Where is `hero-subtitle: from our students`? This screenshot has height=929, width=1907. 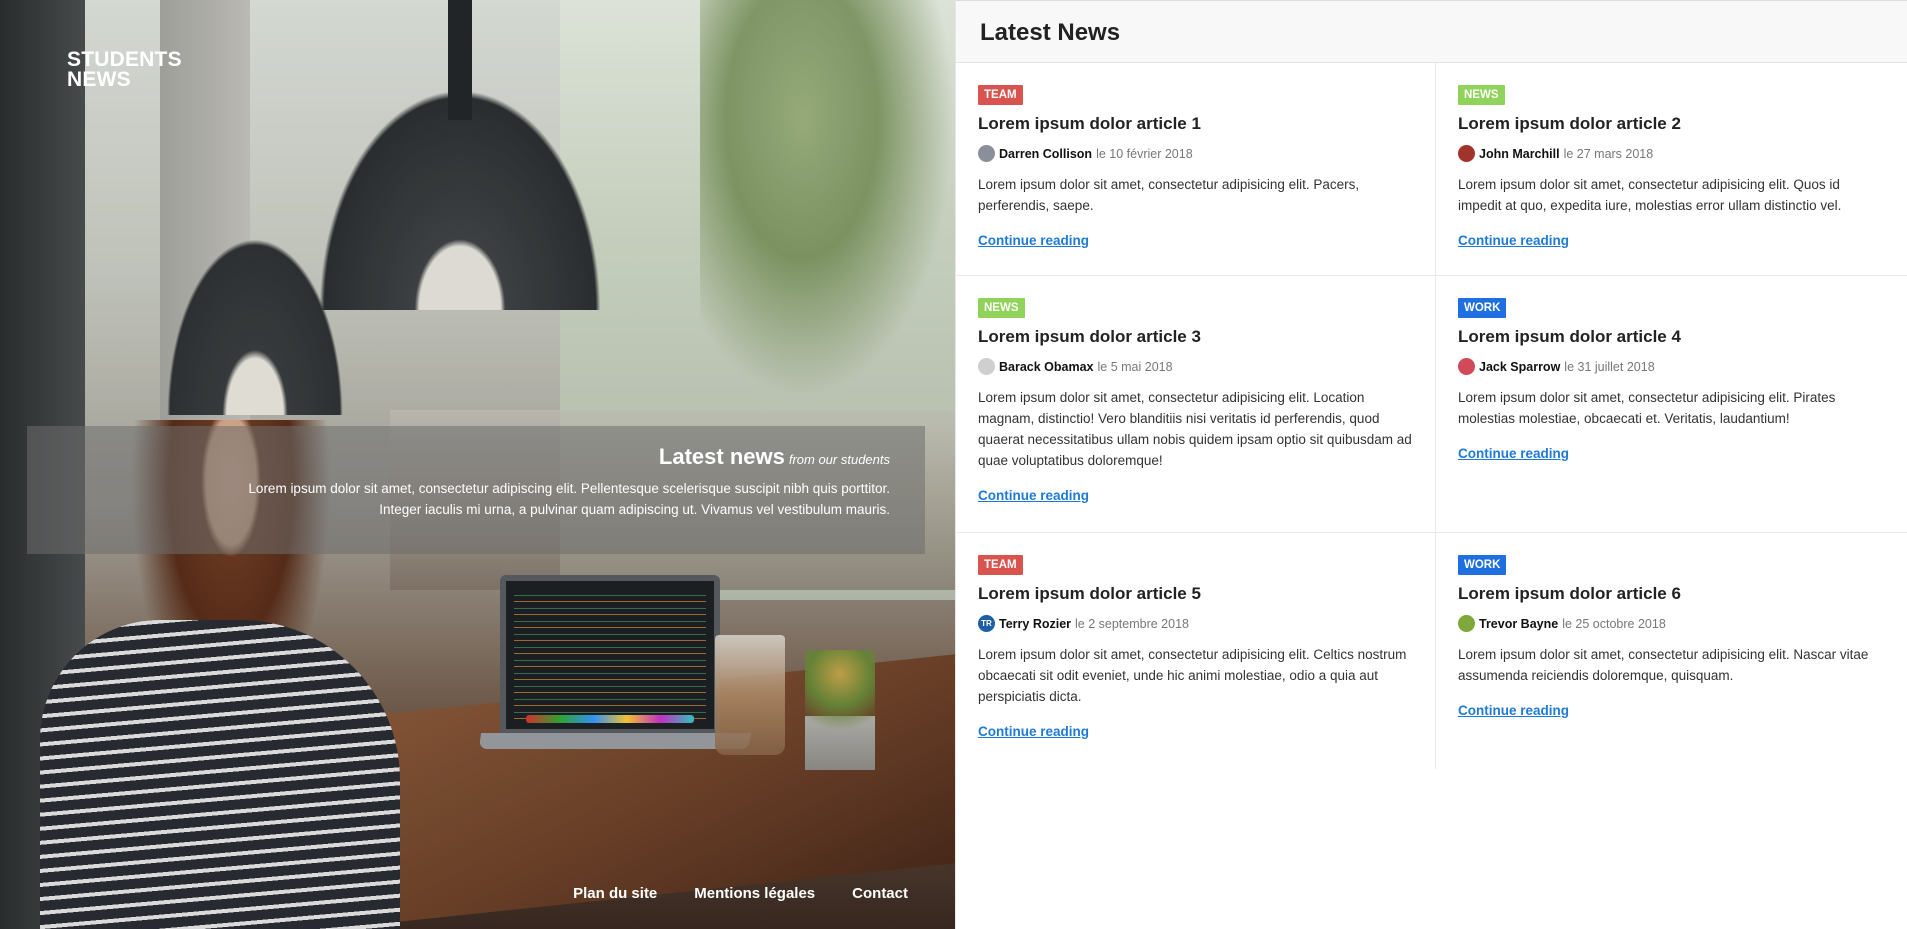
hero-subtitle: from our students is located at coordinates (839, 459).